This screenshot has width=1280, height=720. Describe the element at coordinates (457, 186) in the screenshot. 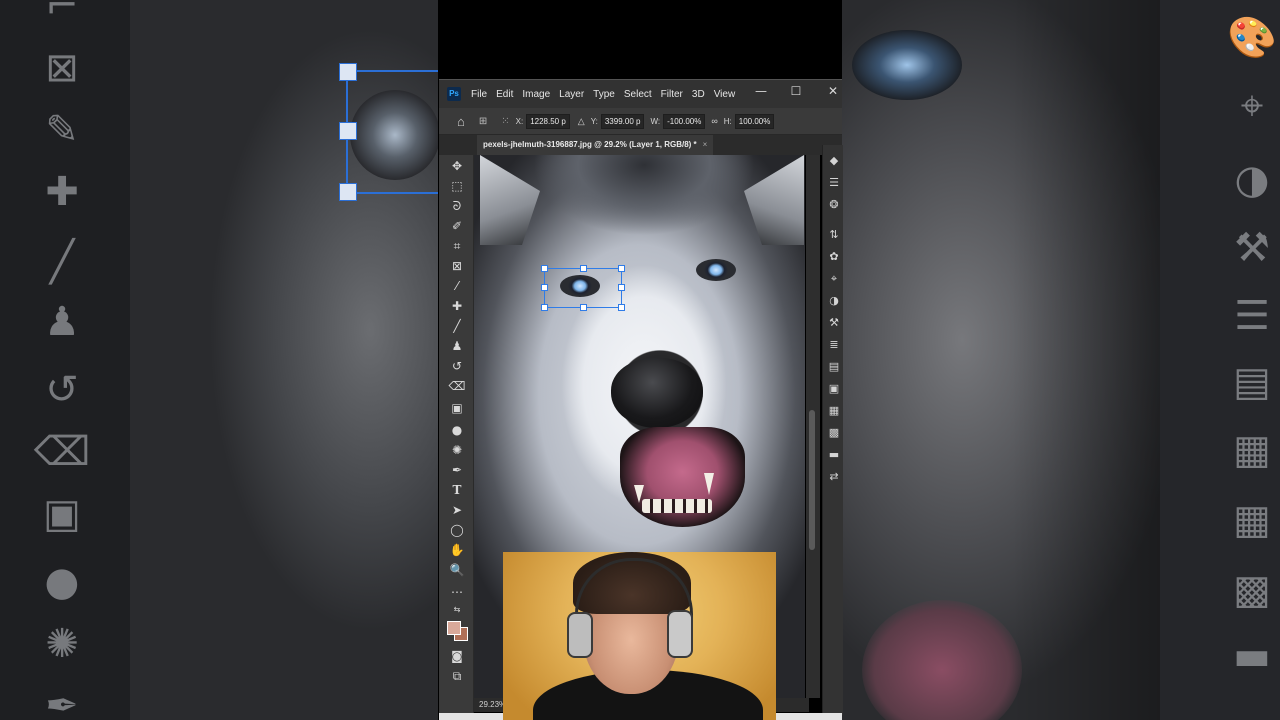

I see `marquee-tool-icon: ⬚` at that location.